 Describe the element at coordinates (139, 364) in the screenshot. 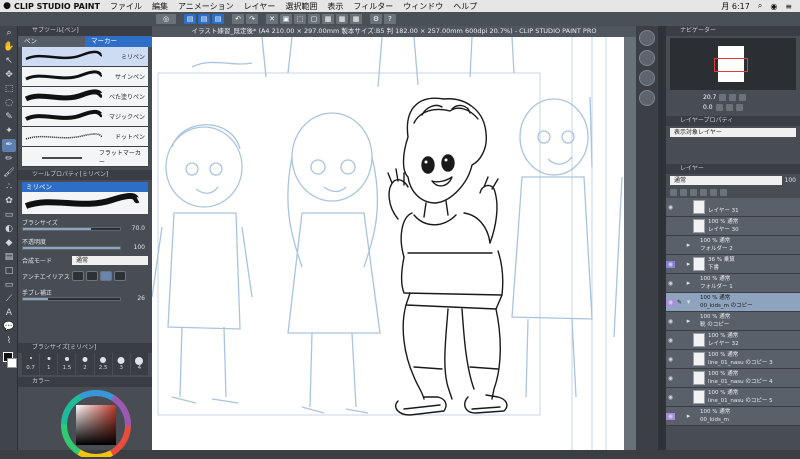

I see `brush-size-preset: 4` at that location.